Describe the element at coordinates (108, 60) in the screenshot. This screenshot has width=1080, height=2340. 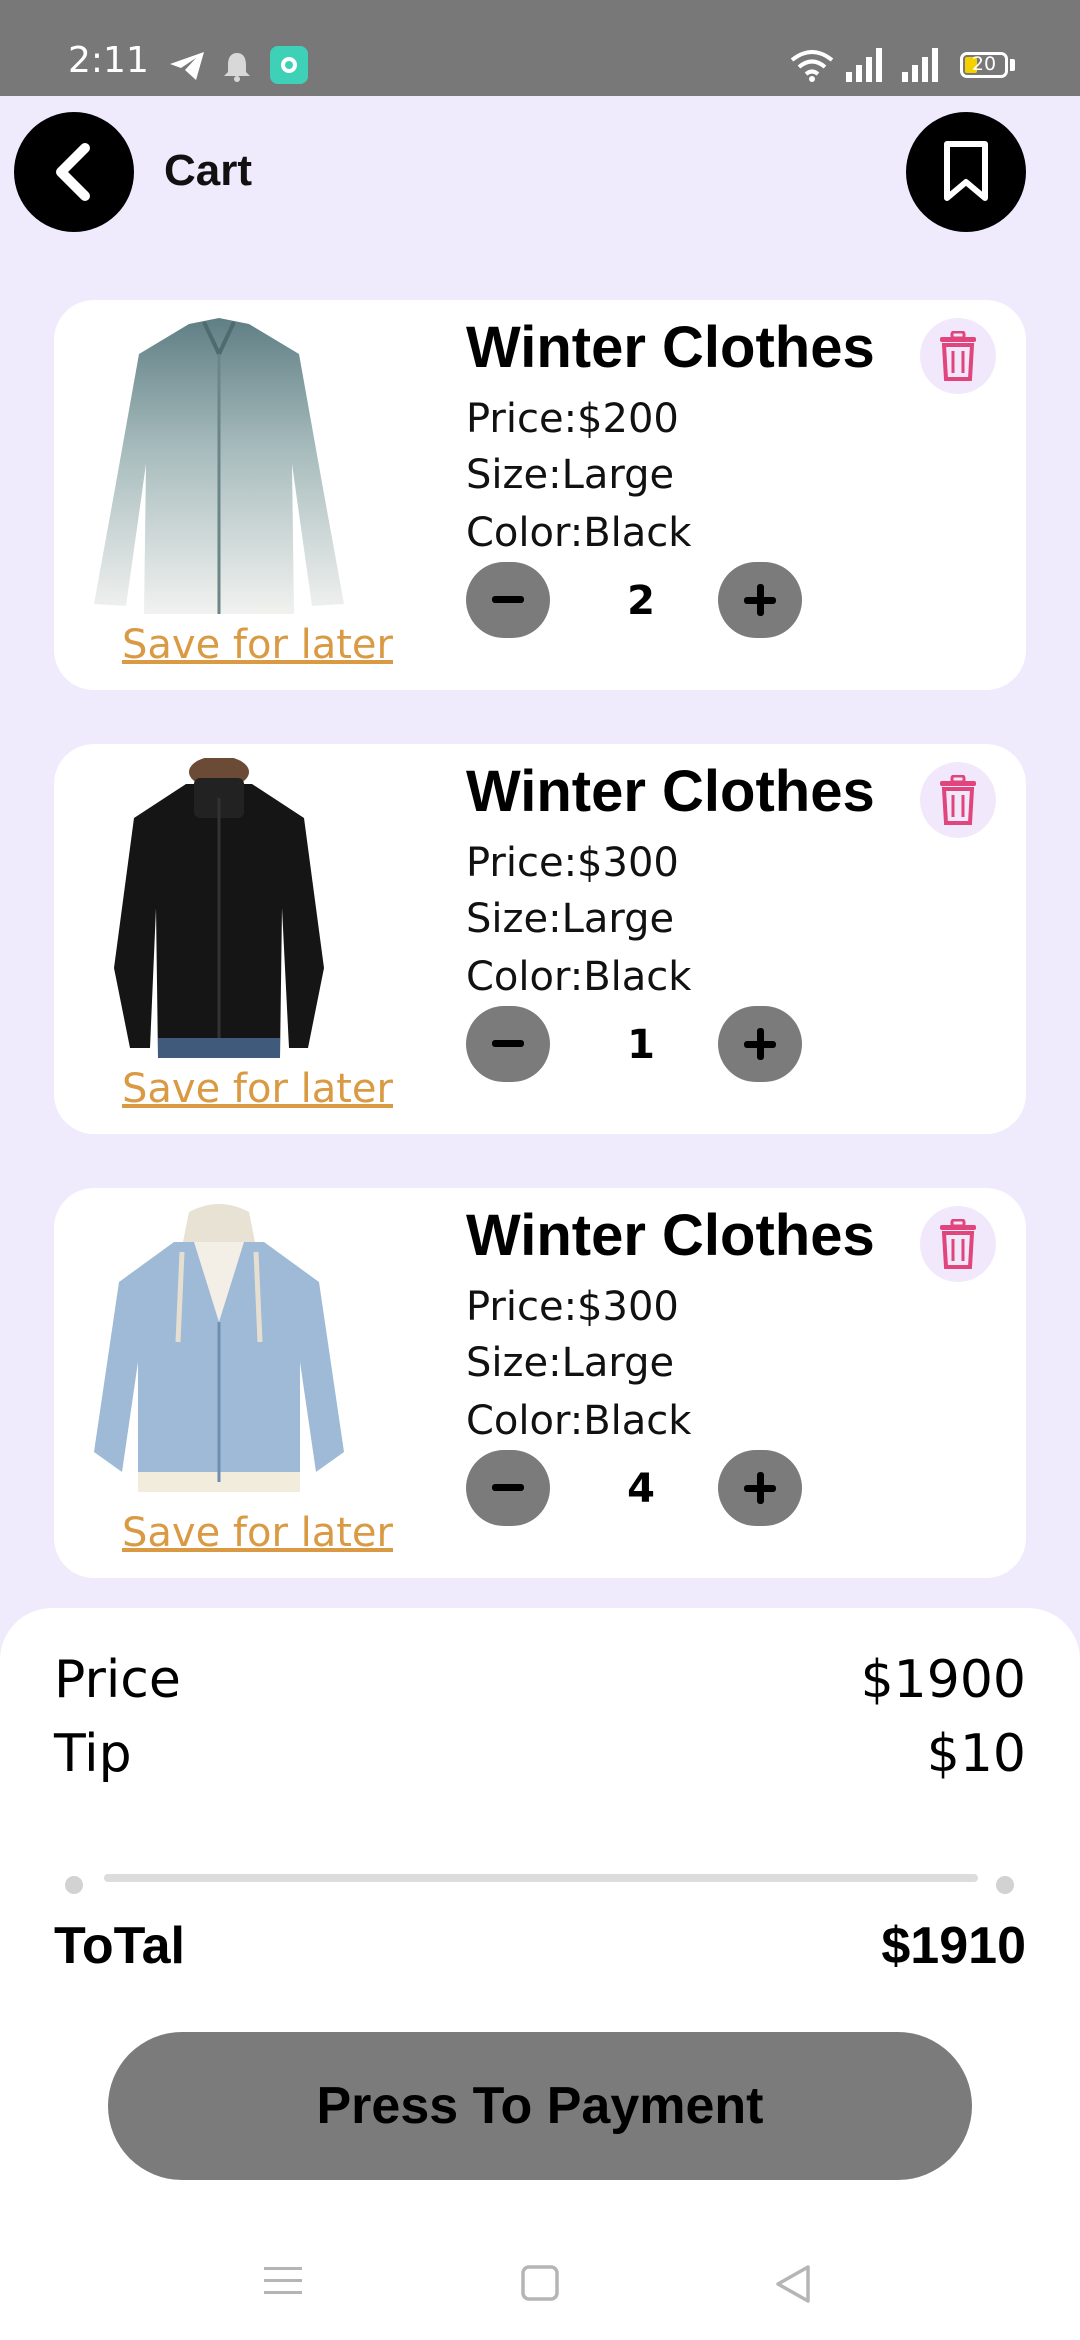
I see `status-time: 2:11` at that location.